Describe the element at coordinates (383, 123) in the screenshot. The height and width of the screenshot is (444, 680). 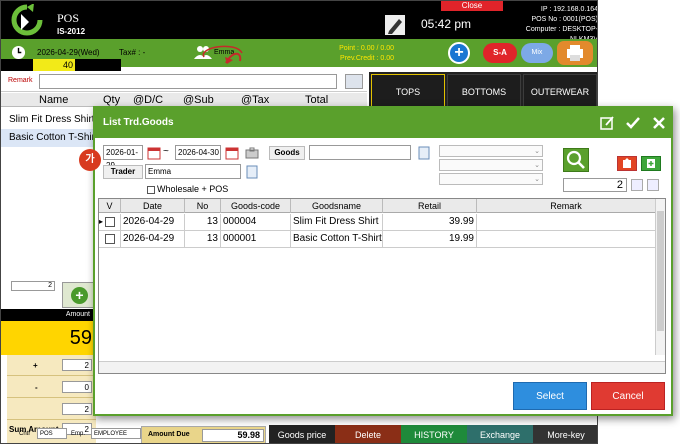
I see `dialog-title-bar: List Trd.Goods` at that location.